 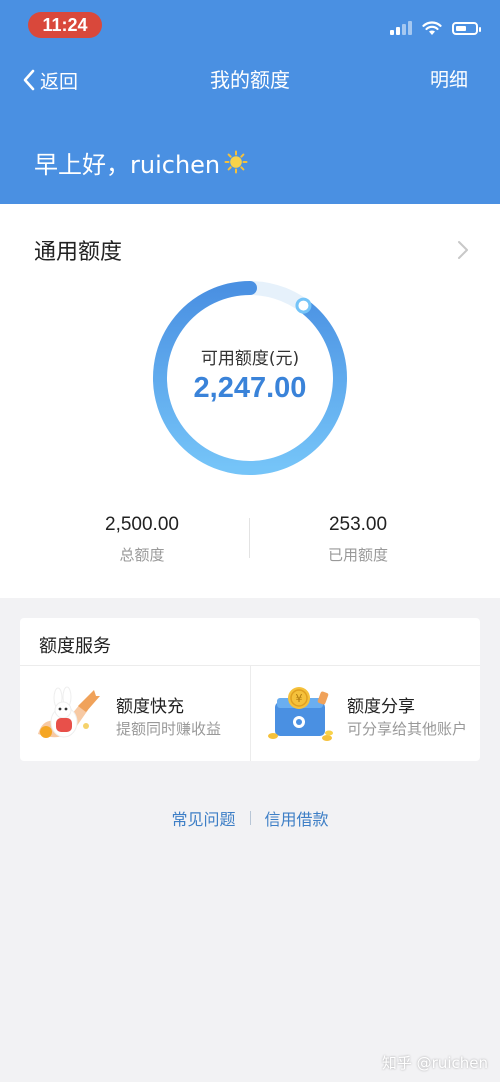 What do you see at coordinates (250, 80) in the screenshot?
I see `page-title: 我的额度` at bounding box center [250, 80].